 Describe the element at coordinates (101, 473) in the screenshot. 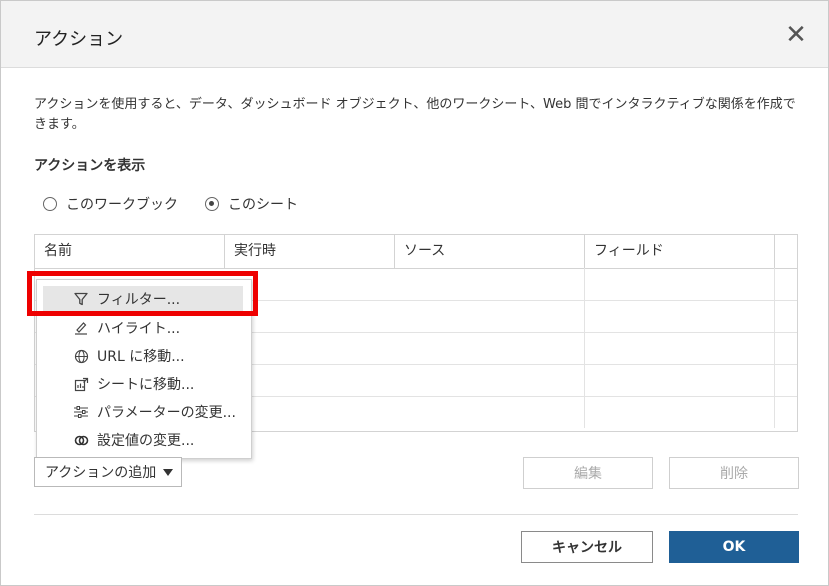

I see `add-action-label: アクションの追加` at that location.